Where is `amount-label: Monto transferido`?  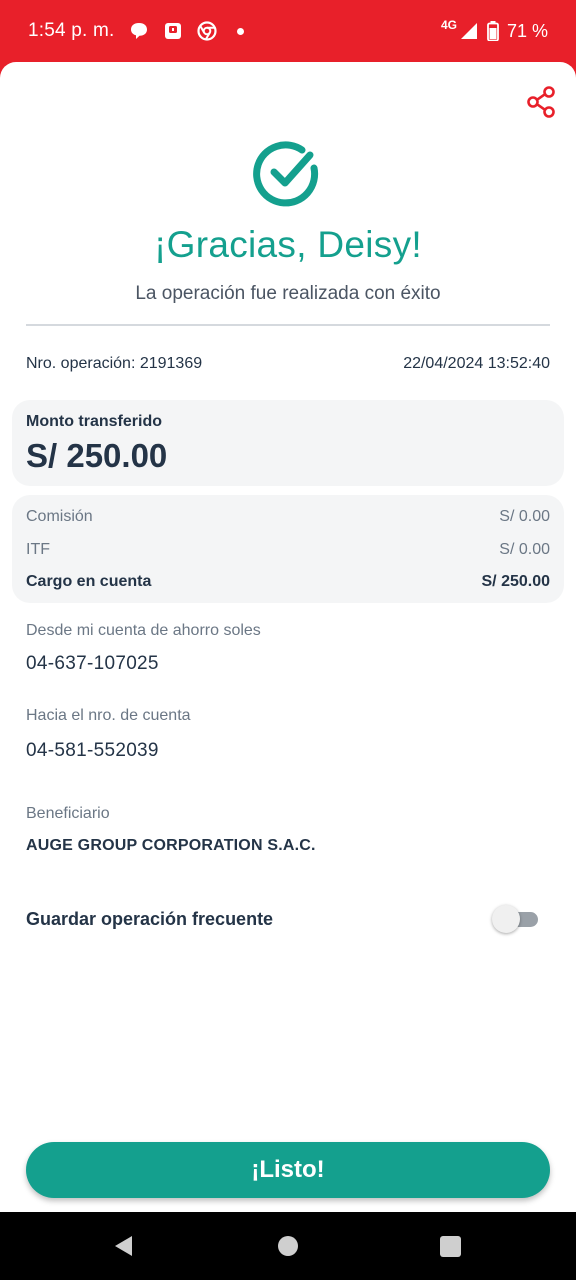 amount-label: Monto transferido is located at coordinates (94, 421).